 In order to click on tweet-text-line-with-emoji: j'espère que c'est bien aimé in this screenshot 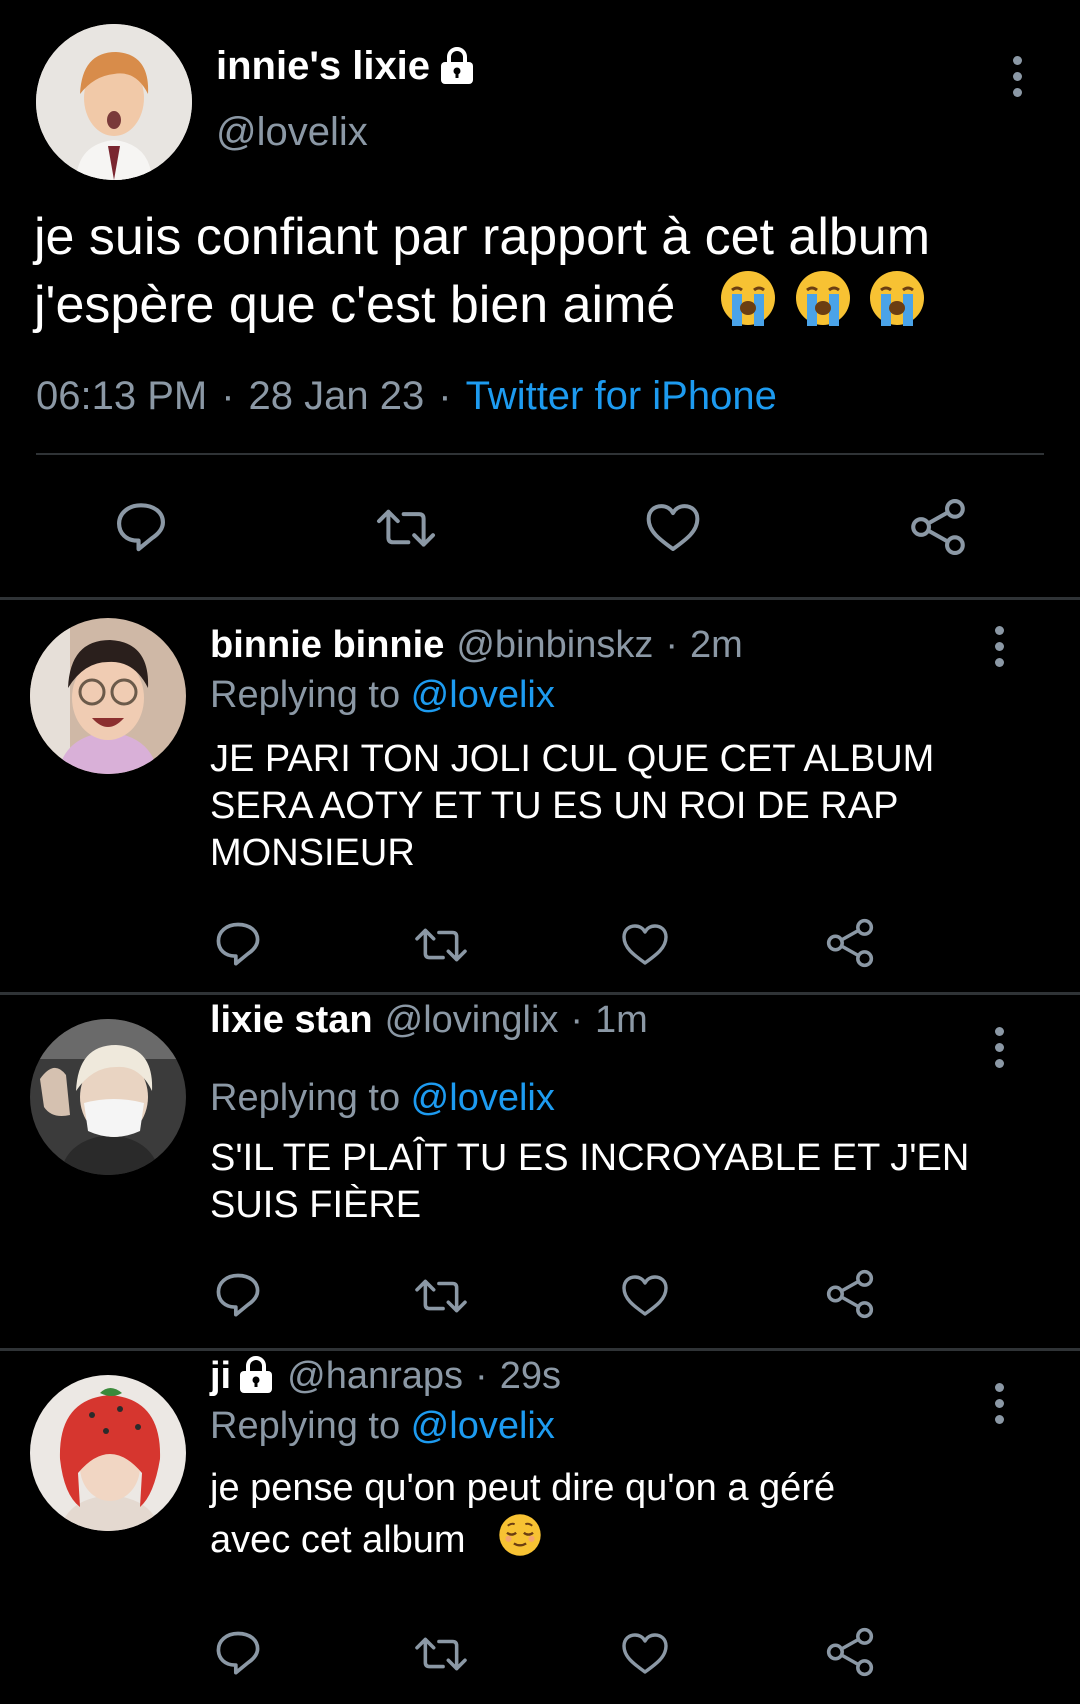, I will do `click(539, 302)`.